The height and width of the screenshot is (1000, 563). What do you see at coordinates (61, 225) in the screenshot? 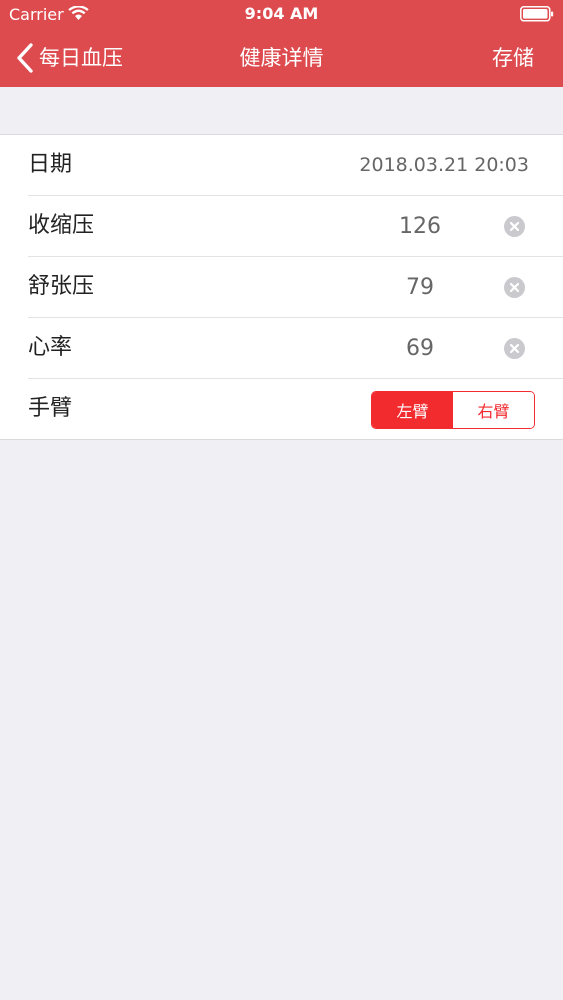
I see `systolic-label: 收缩压` at bounding box center [61, 225].